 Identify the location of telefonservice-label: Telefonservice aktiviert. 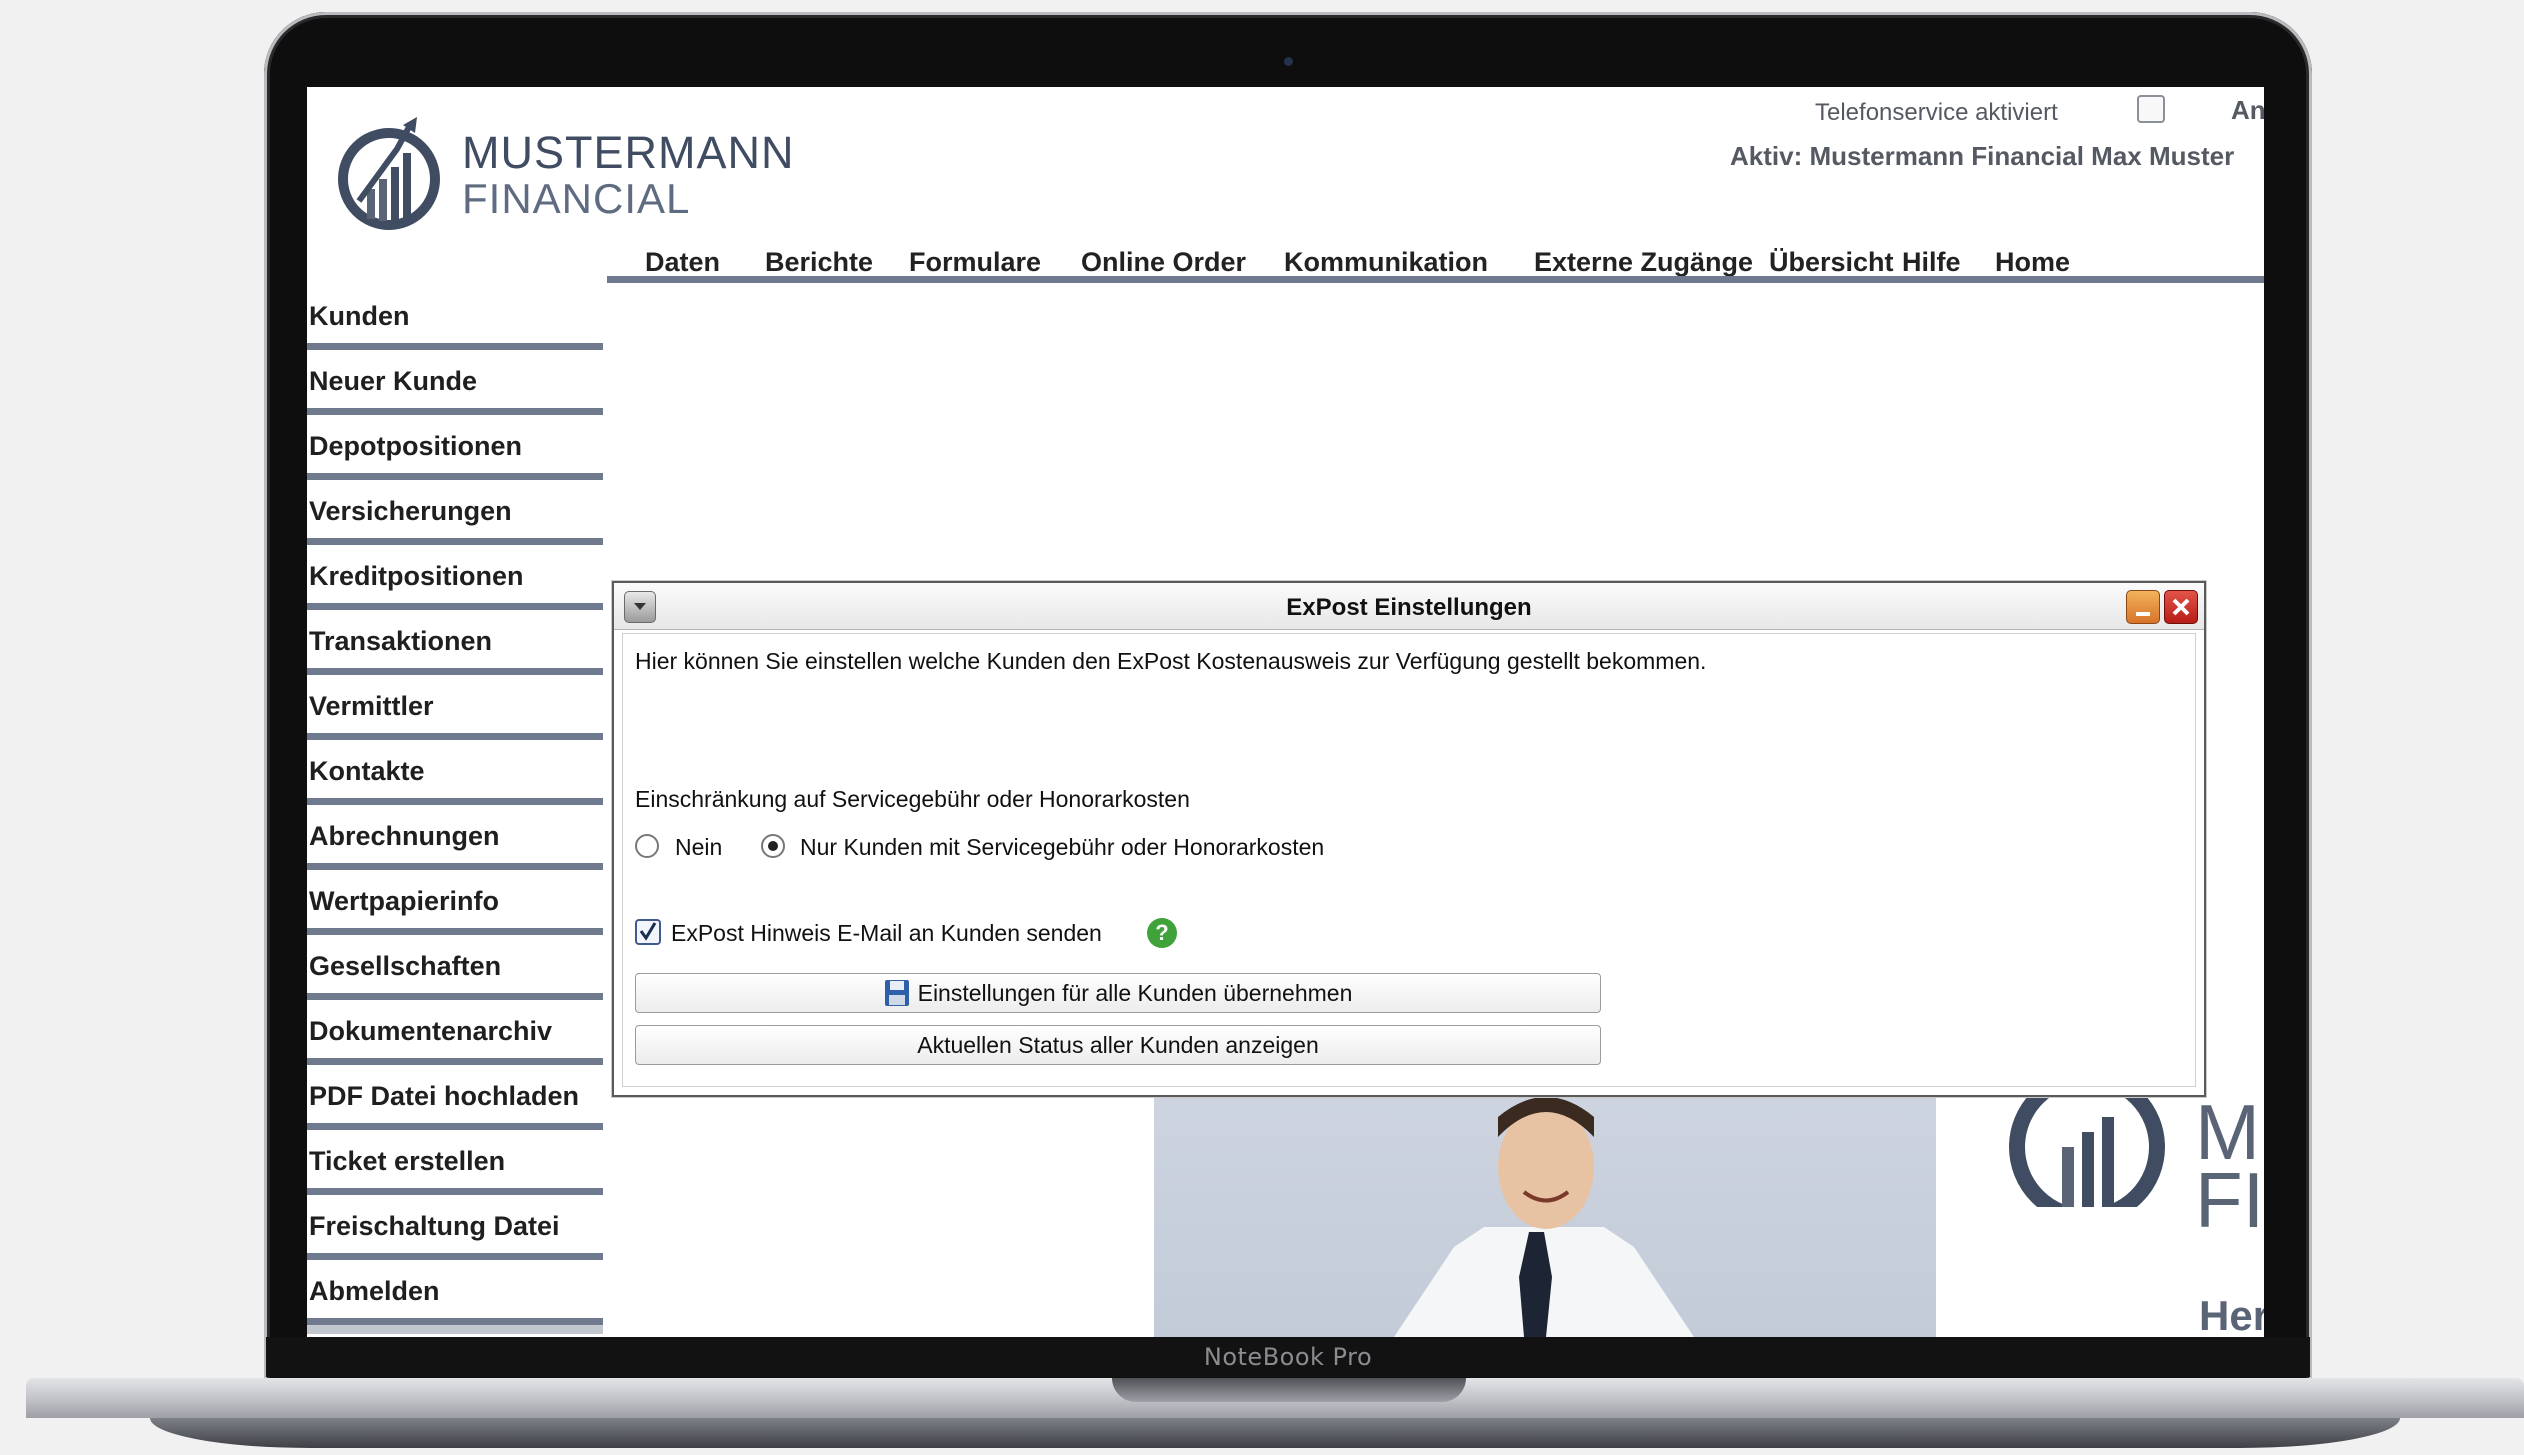
(1936, 112).